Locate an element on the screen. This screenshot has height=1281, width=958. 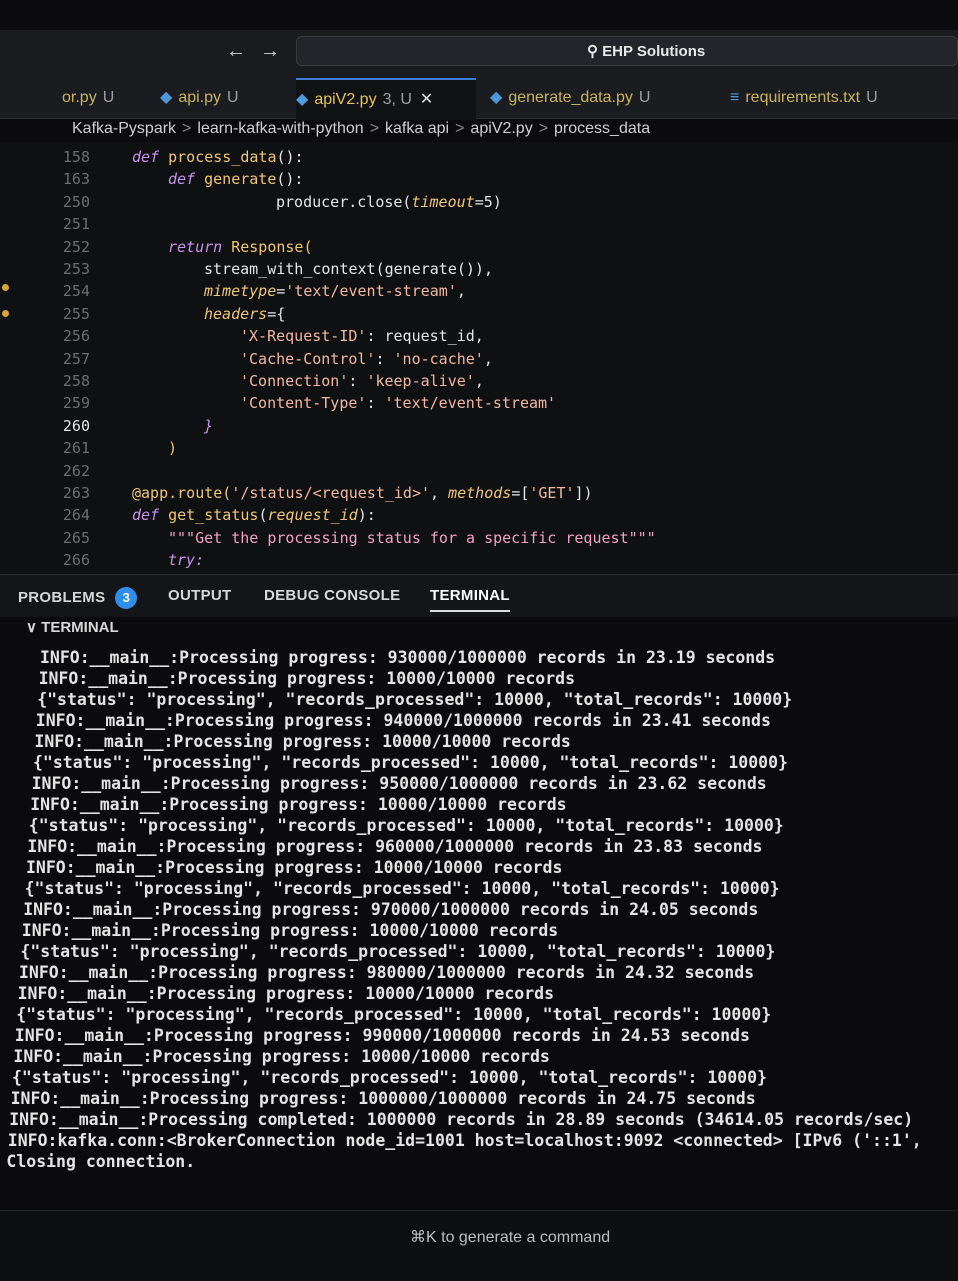
close-icon: ✕ is located at coordinates (426, 99).